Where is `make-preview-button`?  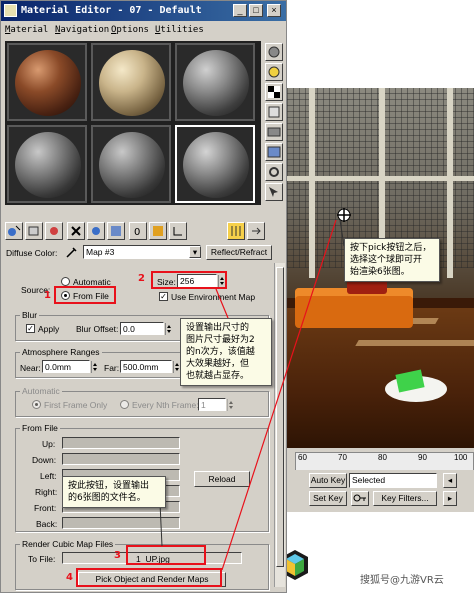 make-preview-button is located at coordinates (274, 152).